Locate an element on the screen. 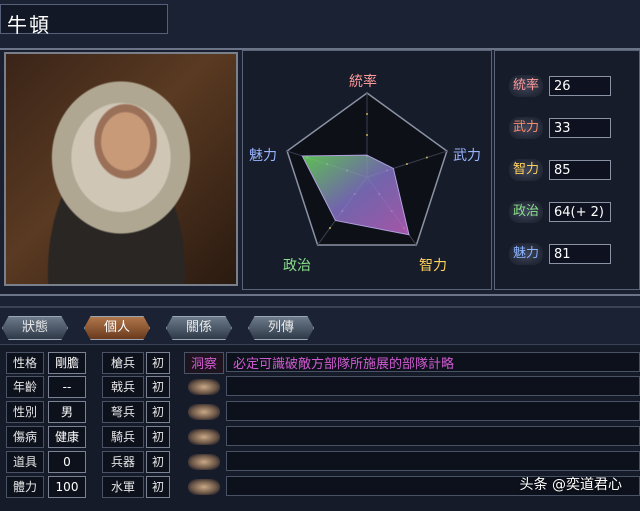 This screenshot has height=511, width=640. stat-value-wuli: 33 is located at coordinates (580, 128).